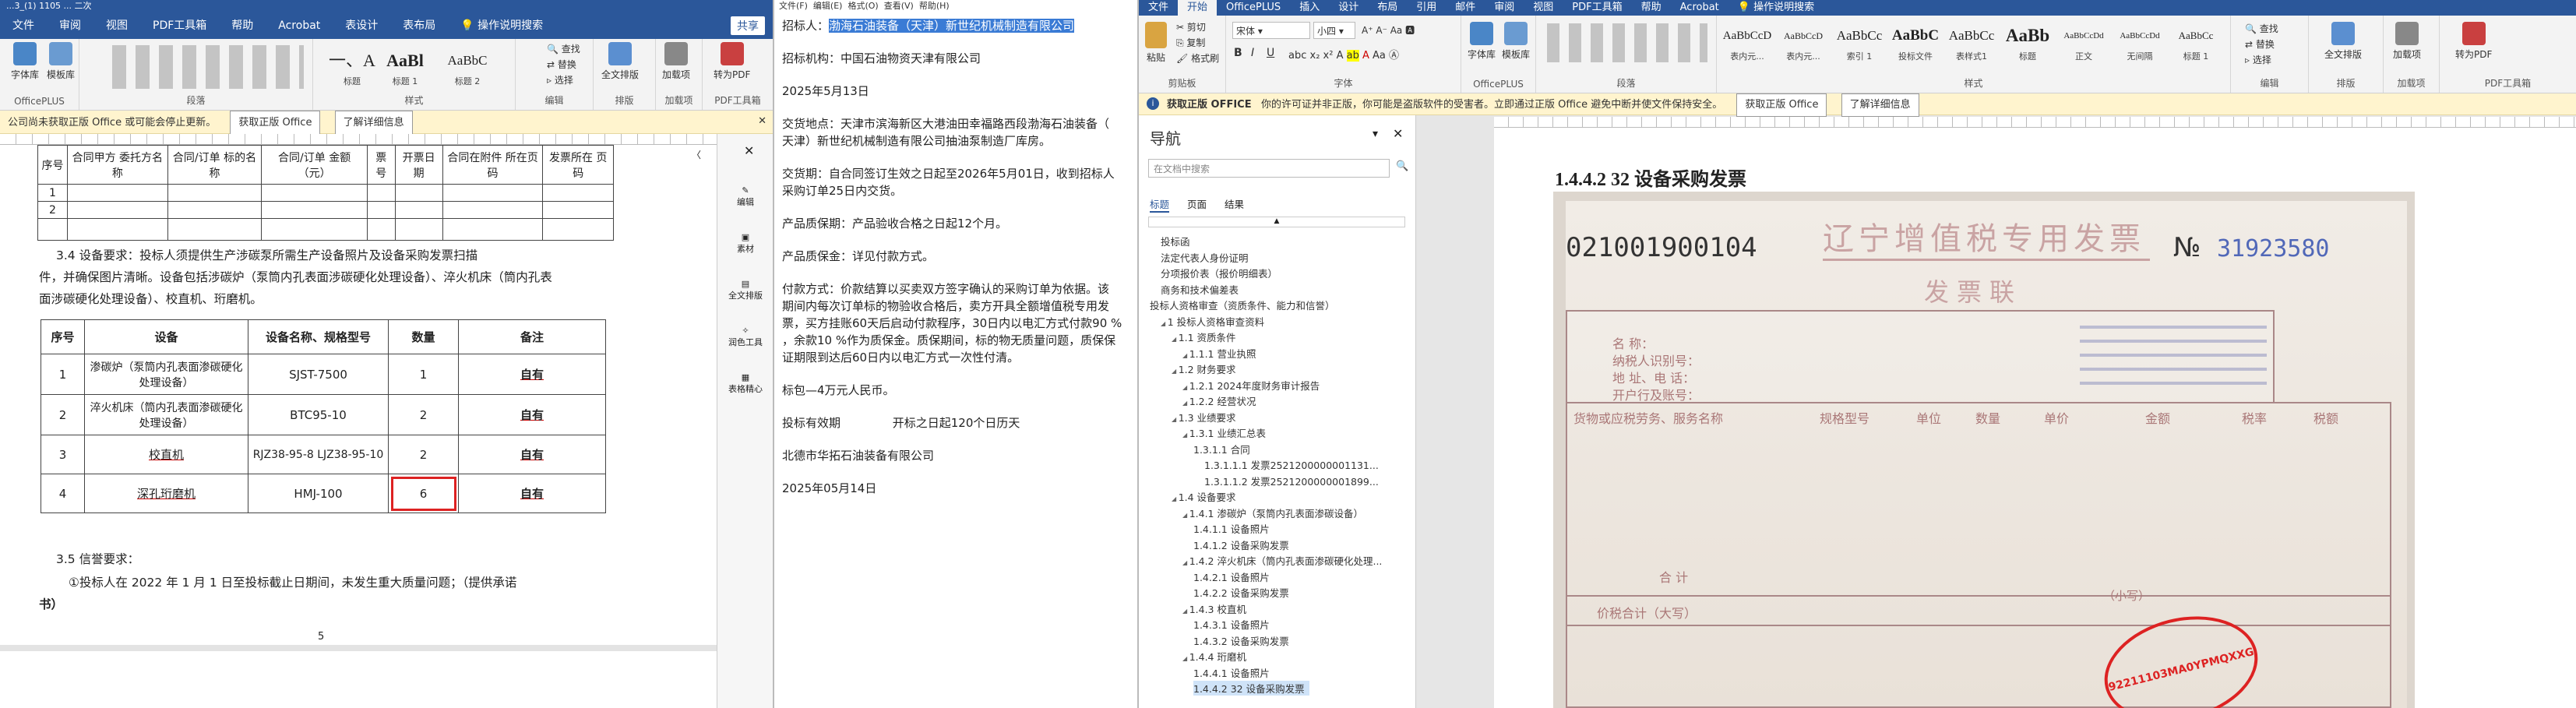 The height and width of the screenshot is (708, 2576). Describe the element at coordinates (1482, 41) in the screenshot. I see `right-font-lib-button: 字体库` at that location.